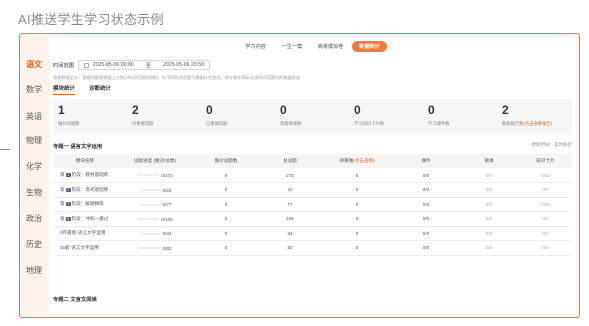 The width and height of the screenshot is (589, 326). Describe the element at coordinates (291, 46) in the screenshot. I see `tab-individual-plan: 一生一案` at that location.